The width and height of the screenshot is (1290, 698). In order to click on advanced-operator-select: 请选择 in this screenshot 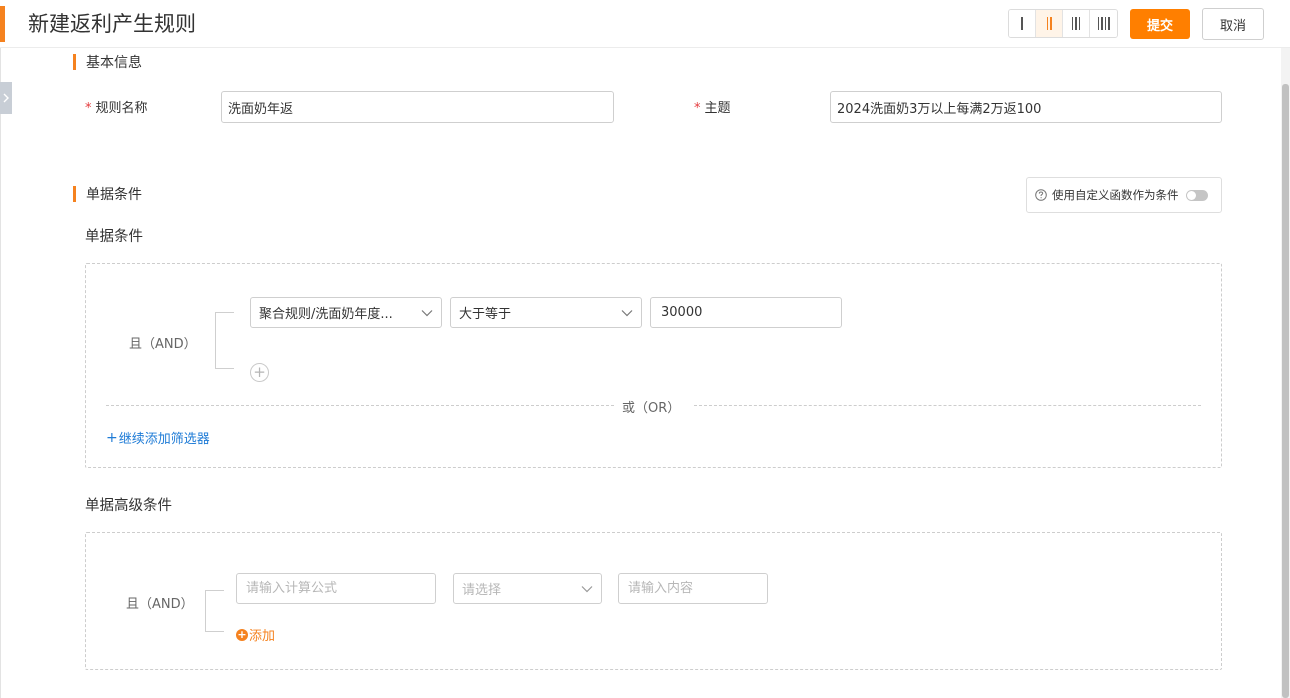, I will do `click(527, 588)`.